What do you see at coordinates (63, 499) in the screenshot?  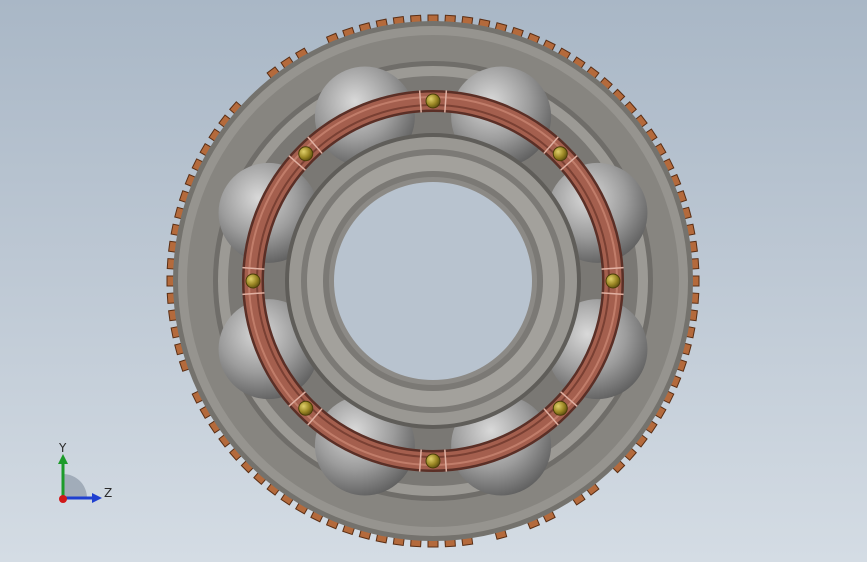 I see `x-axis-point-icon` at bounding box center [63, 499].